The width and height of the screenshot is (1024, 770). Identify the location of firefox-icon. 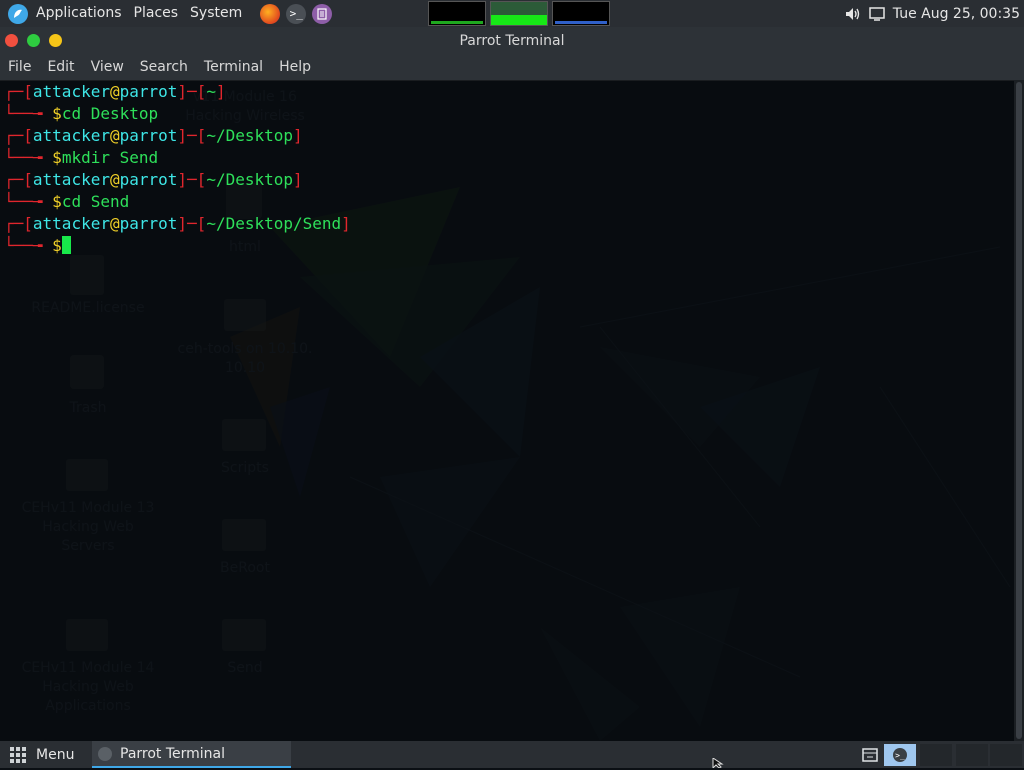
(270, 13).